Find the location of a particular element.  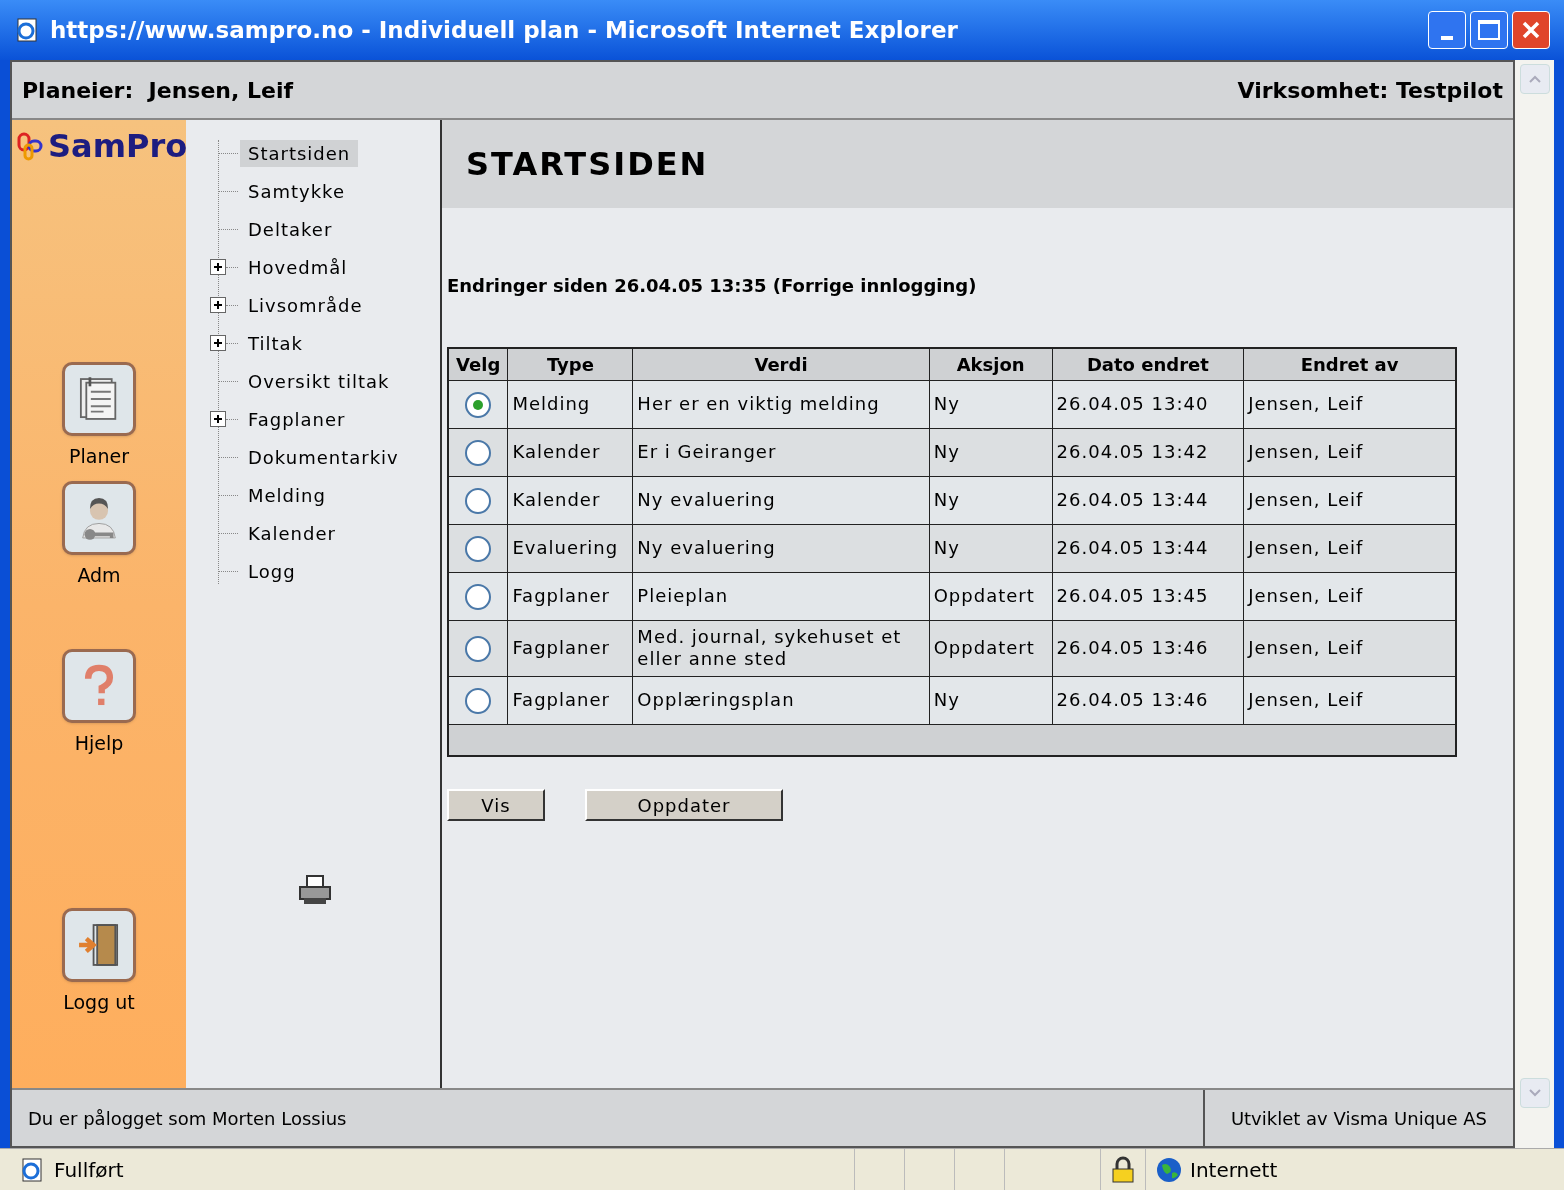

minimize-button is located at coordinates (1447, 30).